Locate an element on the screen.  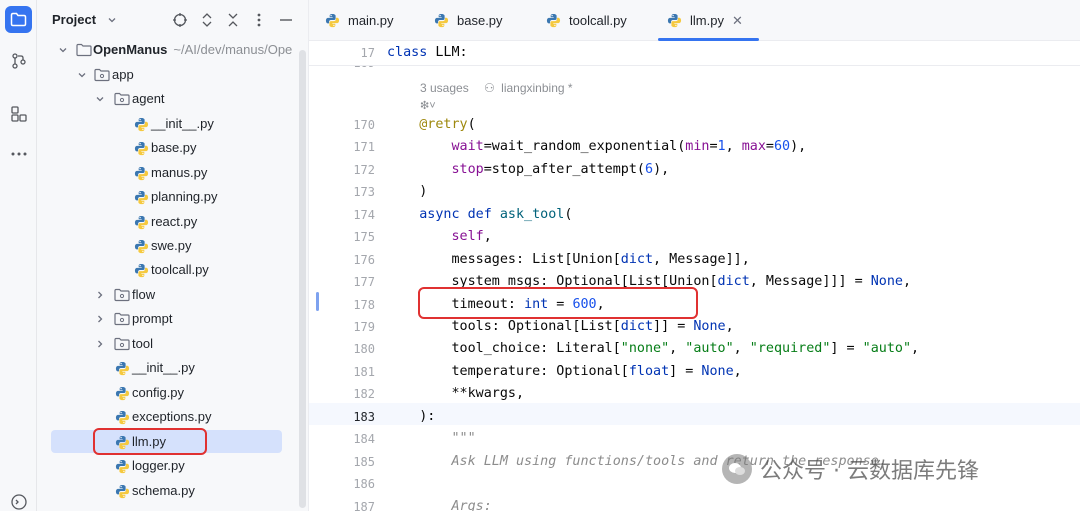
tab-base-py: base.py is located at coordinates (468, 20).